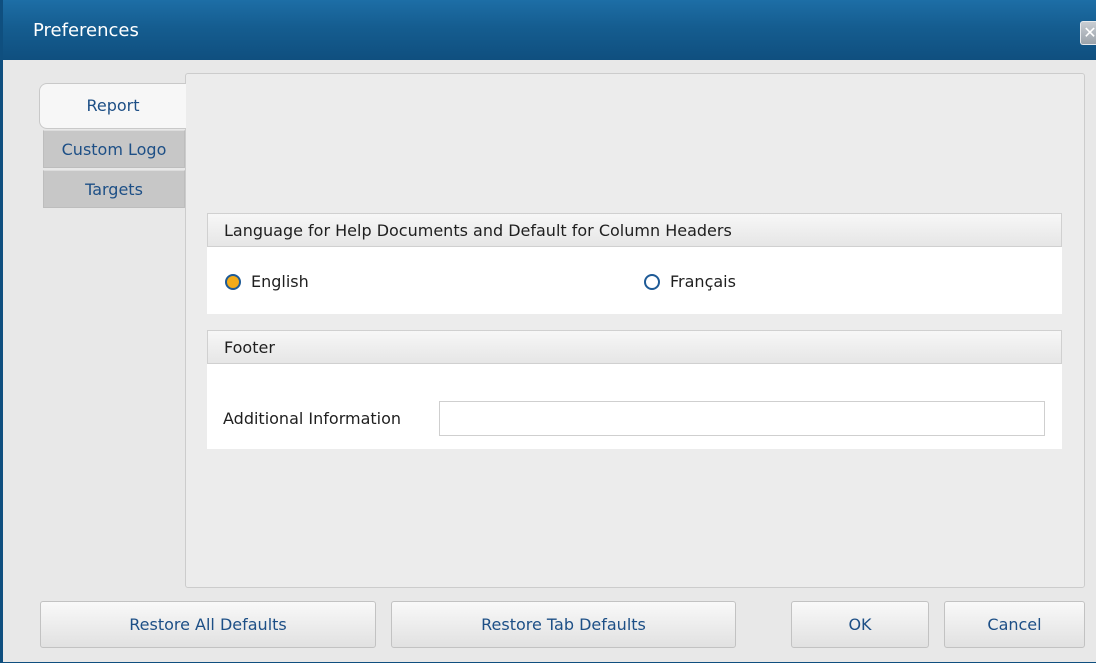 This screenshot has height=663, width=1096. Describe the element at coordinates (563, 624) in the screenshot. I see `restore-tab-defaults-button: Restore Tab Defaults` at that location.